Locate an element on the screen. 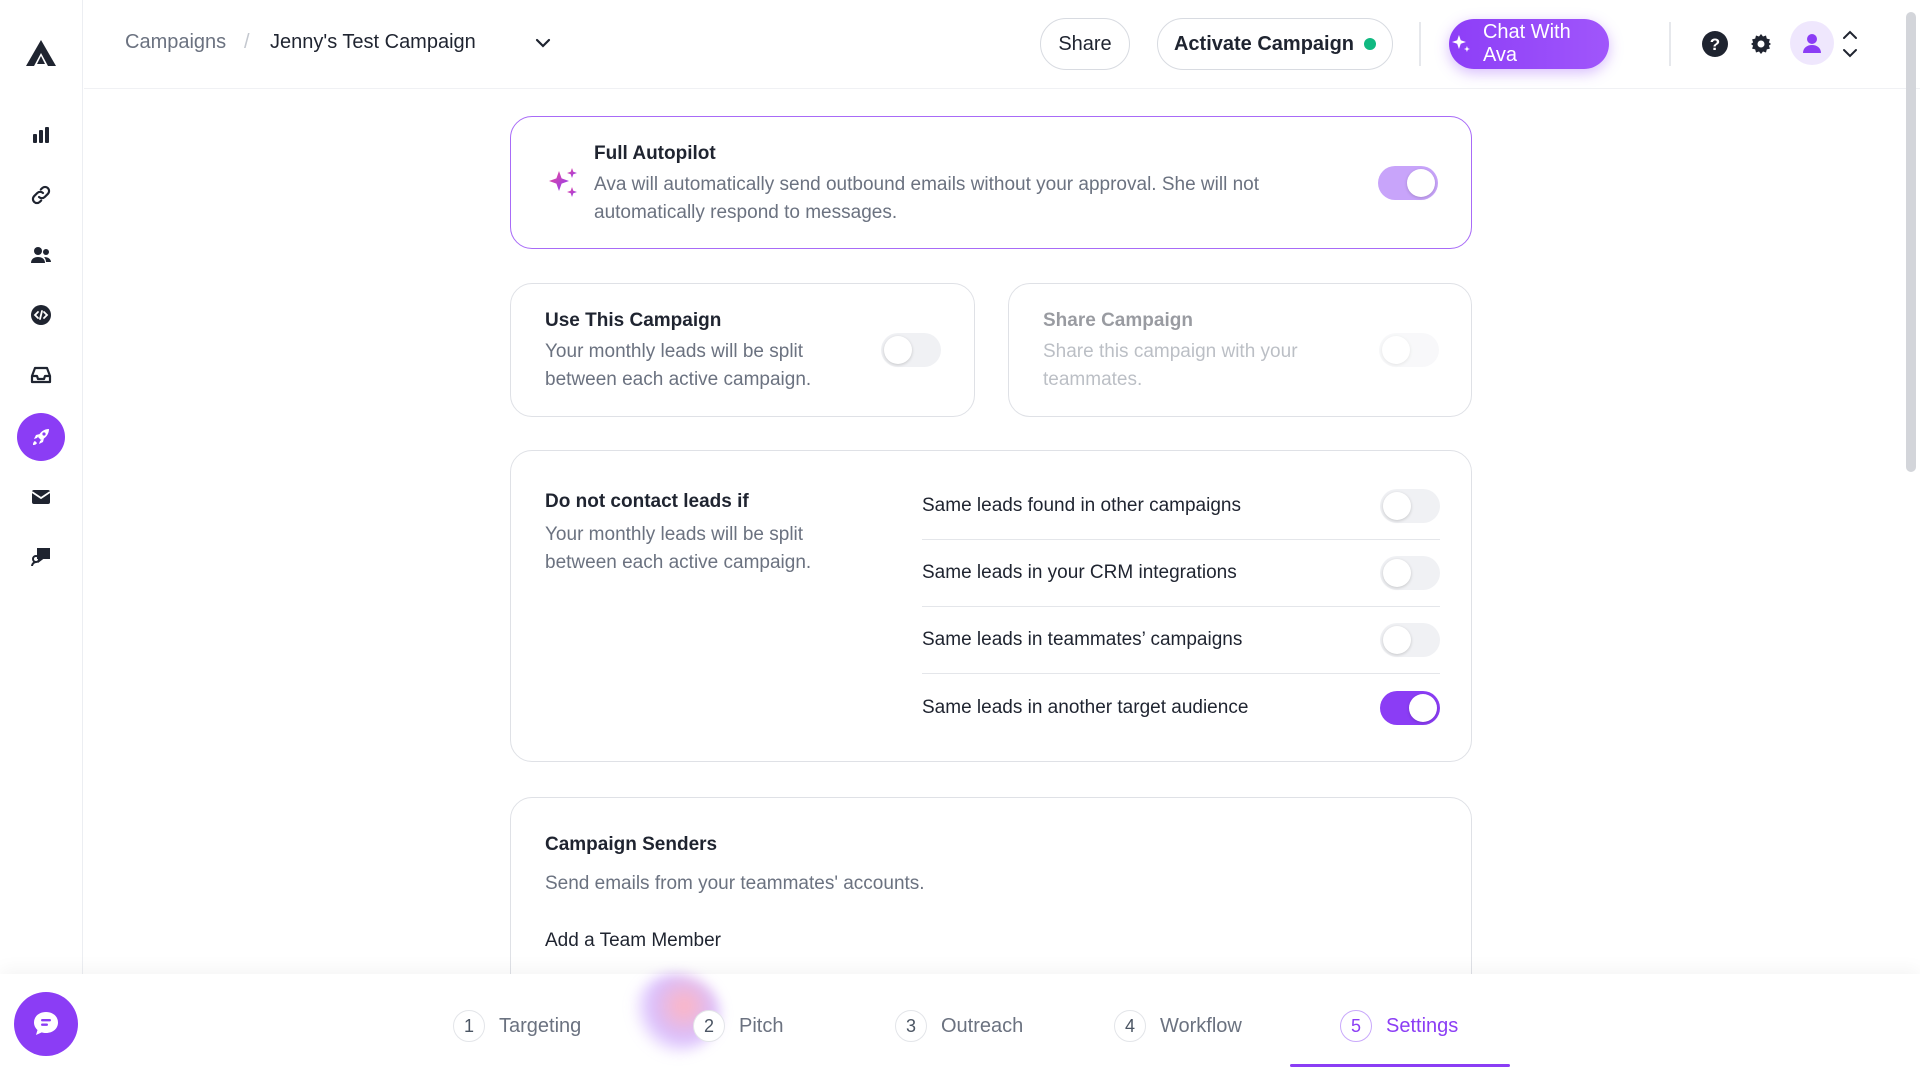  help-icon: ? is located at coordinates (1715, 44).